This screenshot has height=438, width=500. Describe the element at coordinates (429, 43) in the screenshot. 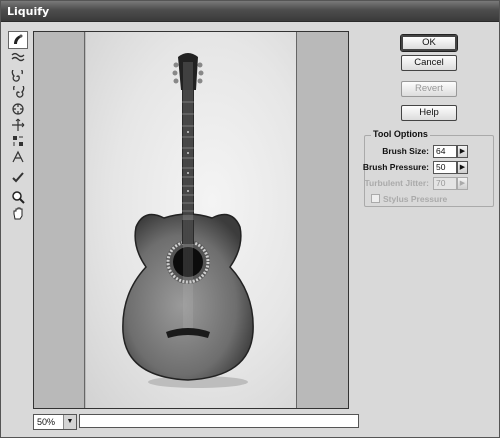

I see `ok-button: OK` at that location.